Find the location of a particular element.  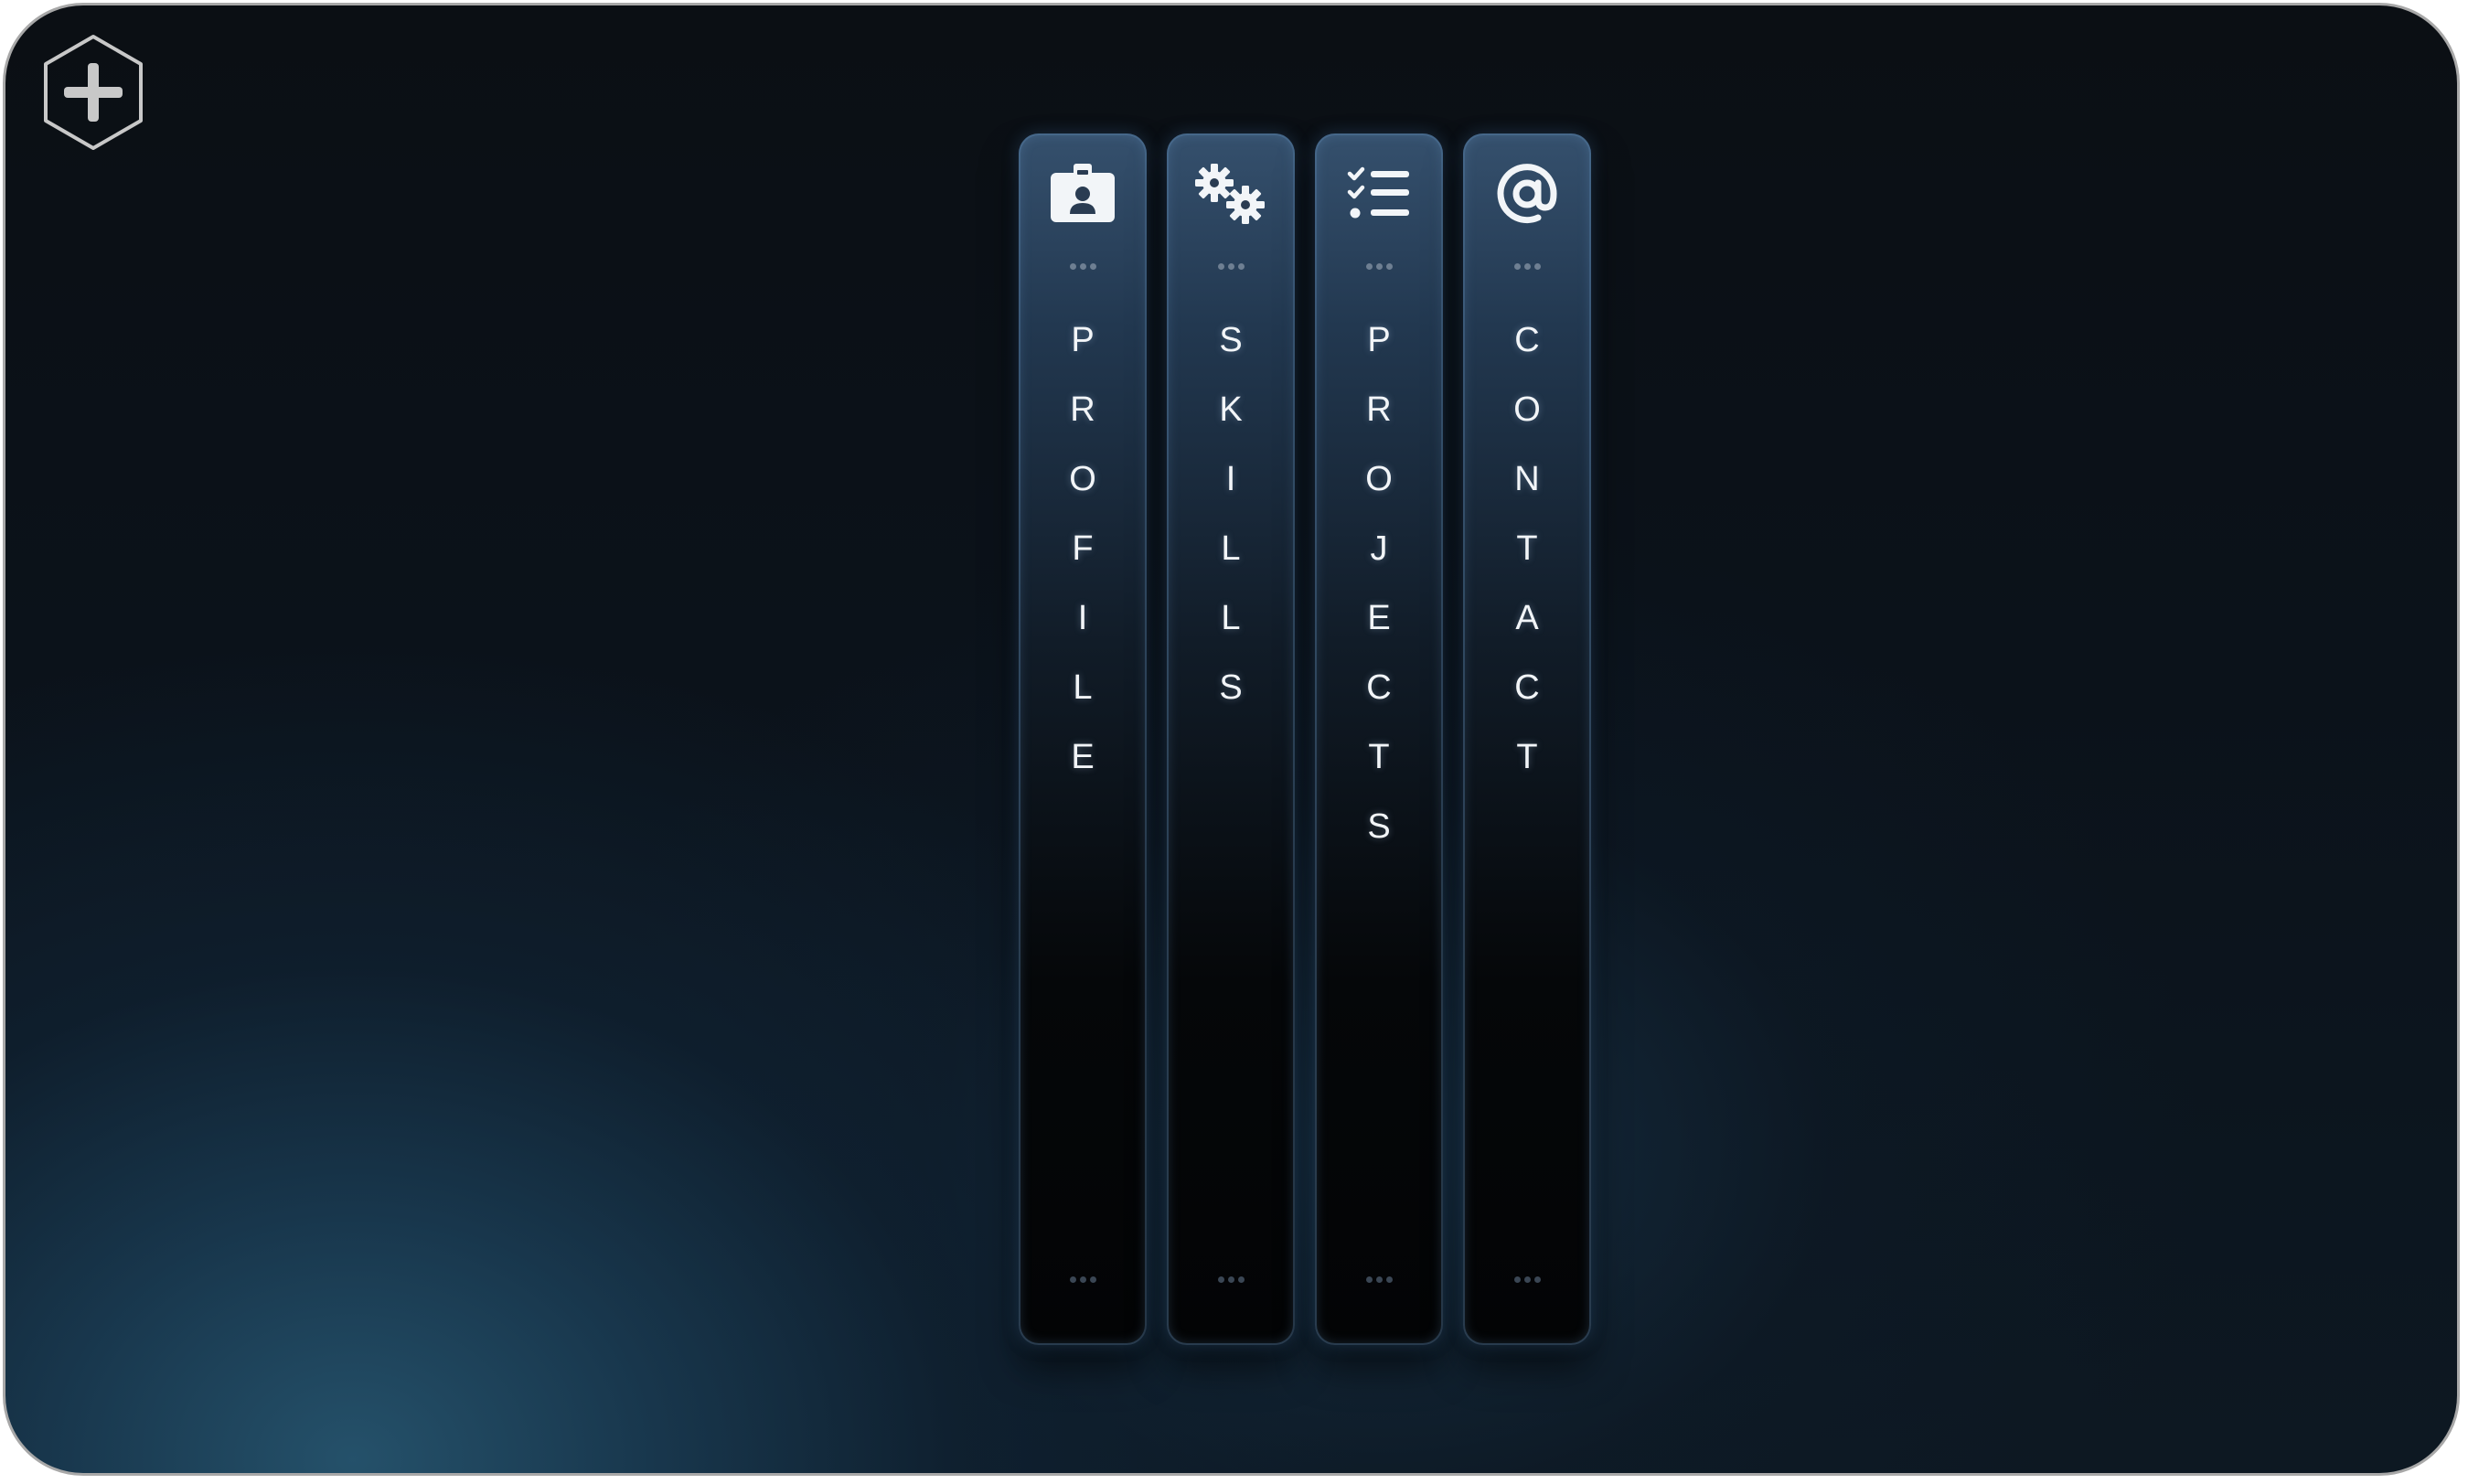

column-label-projects: PROJECTS is located at coordinates (1379, 583).